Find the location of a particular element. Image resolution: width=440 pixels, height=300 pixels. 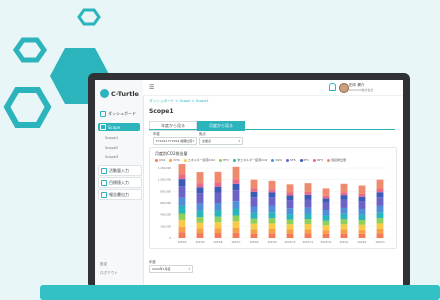

sidebar-item-scope: Scope is located at coordinates (119, 127).